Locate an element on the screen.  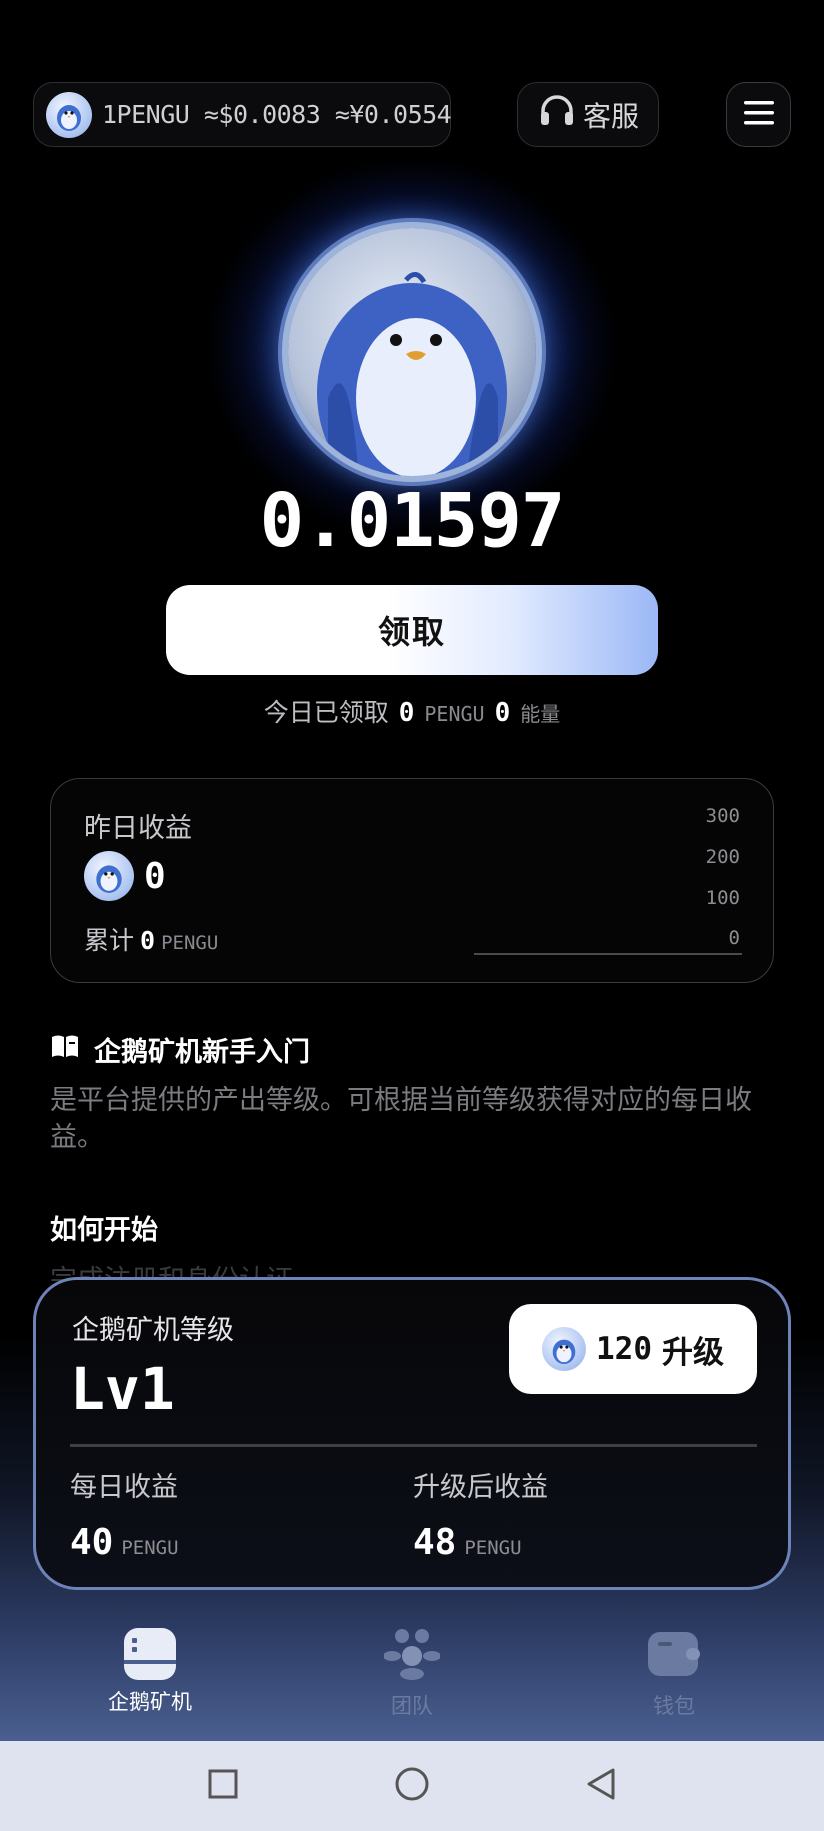
price-ticker: 1PENGU ≈$0.0083 ≈¥0.0554 is located at coordinates (242, 114).